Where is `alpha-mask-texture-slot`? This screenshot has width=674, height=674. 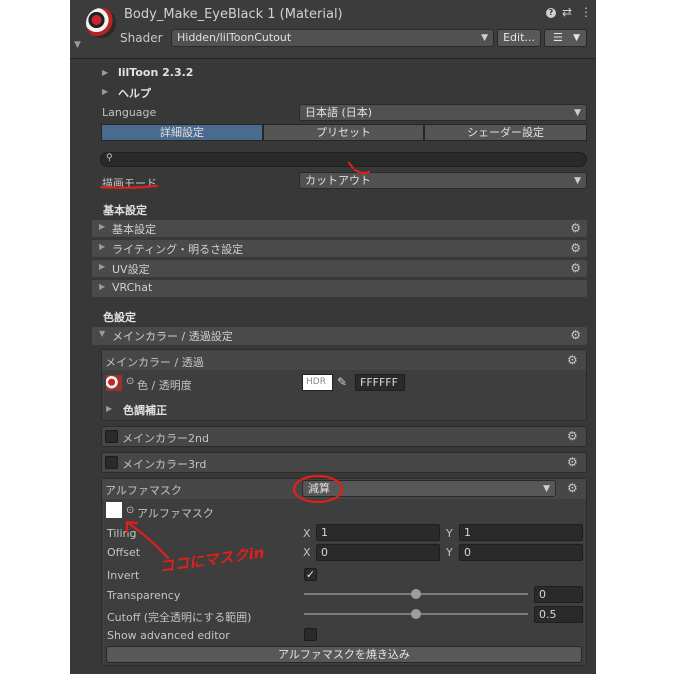
alpha-mask-texture-slot is located at coordinates (114, 510).